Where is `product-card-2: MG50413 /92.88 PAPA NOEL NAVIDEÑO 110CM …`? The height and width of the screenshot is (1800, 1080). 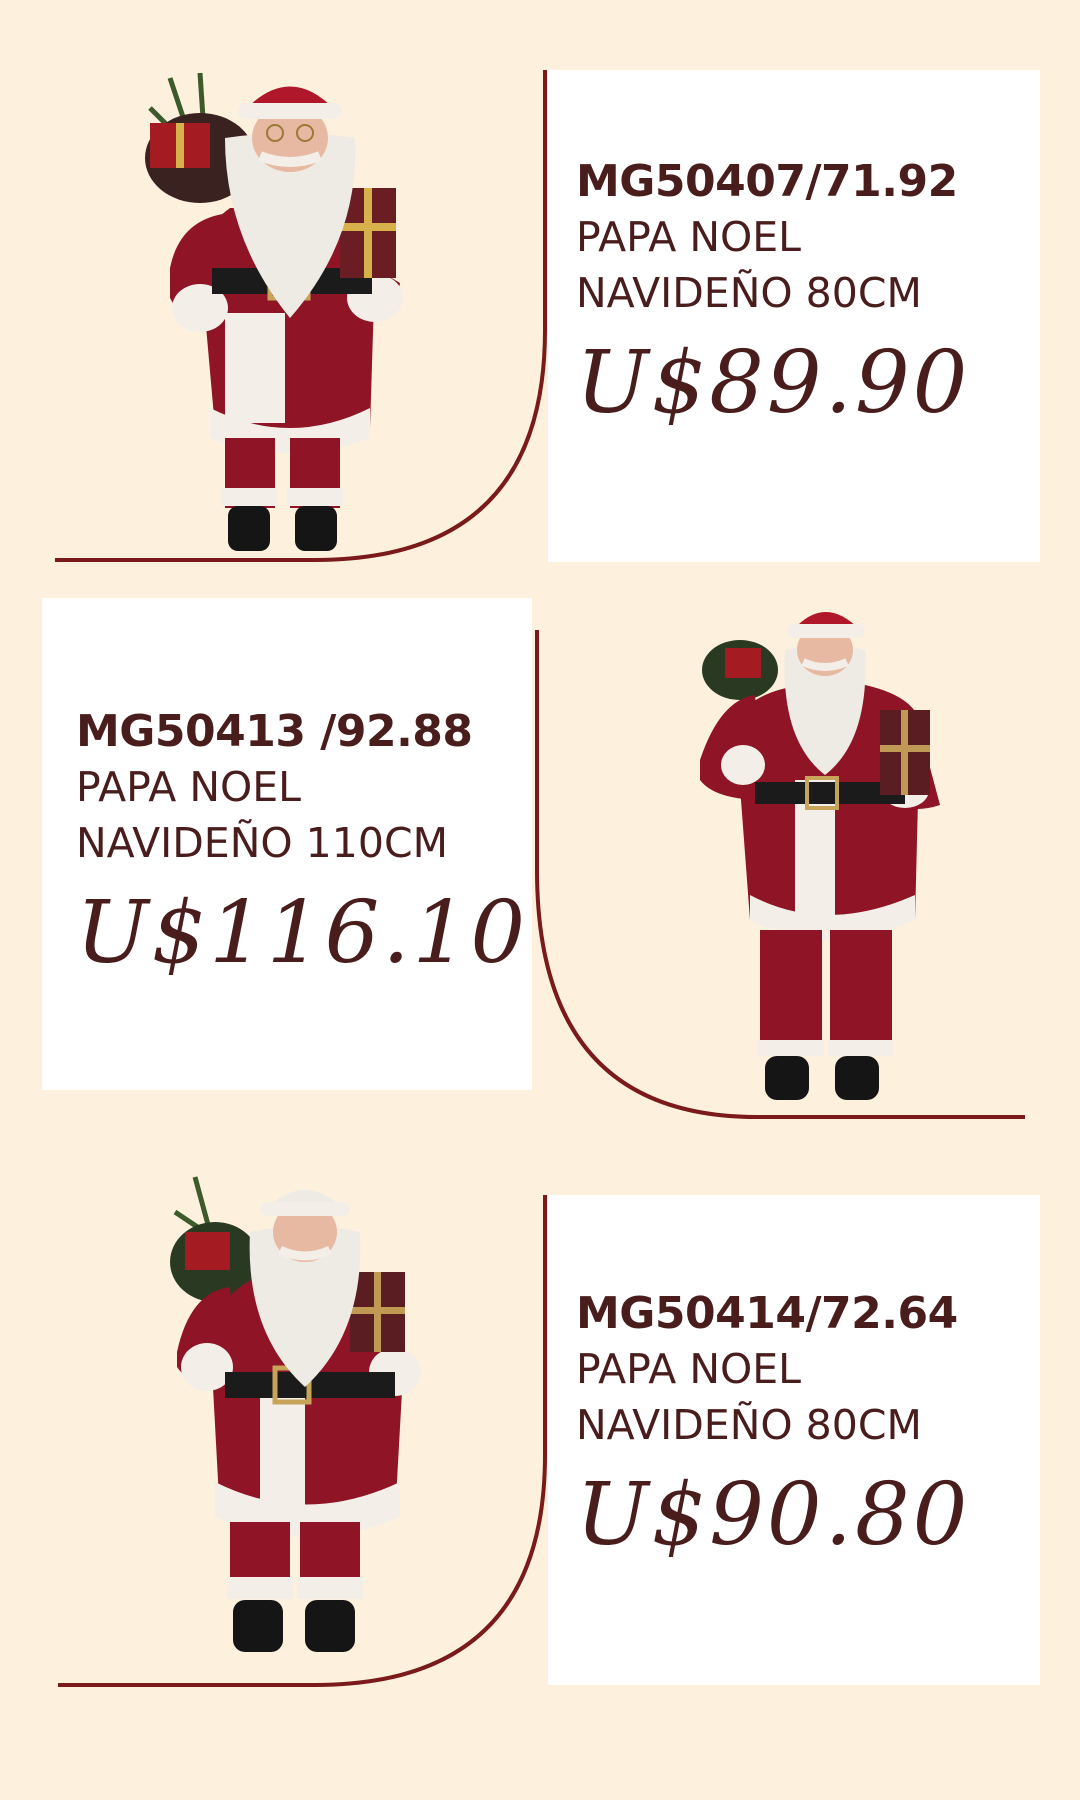
product-card-2: MG50413 /92.88 PAPA NOEL NAVIDEÑO 110CM … is located at coordinates (287, 844).